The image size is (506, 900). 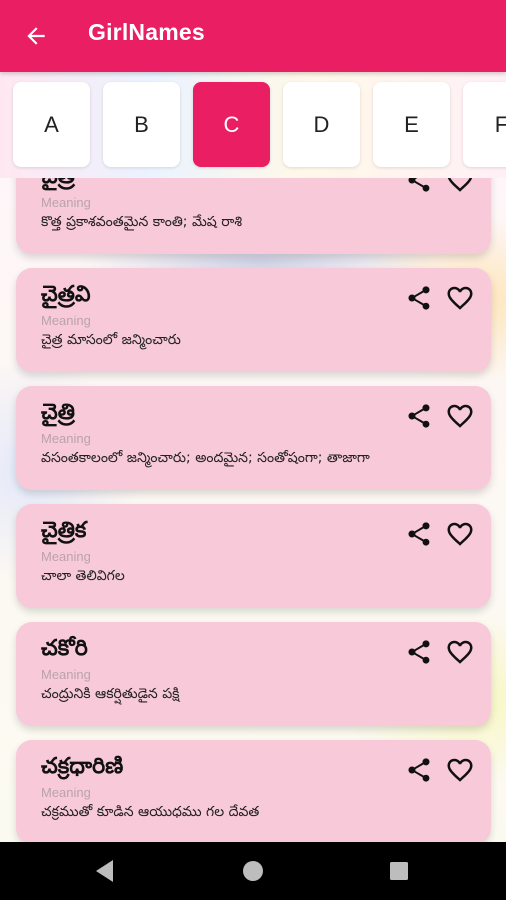 I want to click on letter-filter-bar: A B C D E F, so click(x=253, y=125).